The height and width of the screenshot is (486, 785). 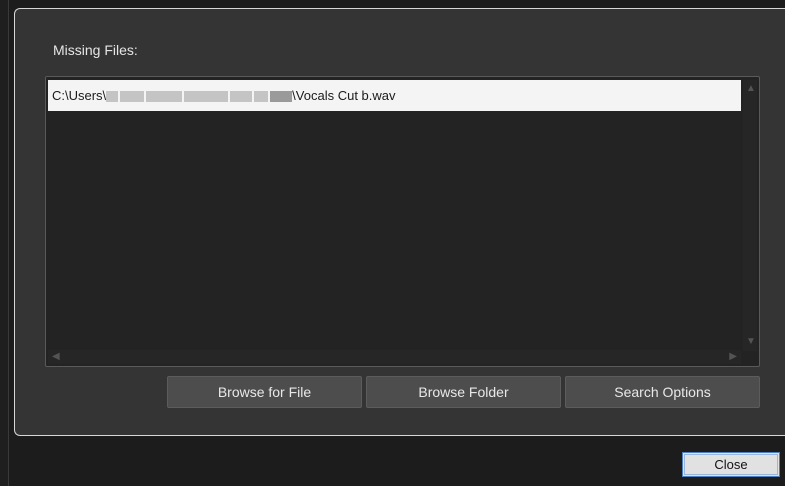 I want to click on close-button: Close, so click(x=731, y=464).